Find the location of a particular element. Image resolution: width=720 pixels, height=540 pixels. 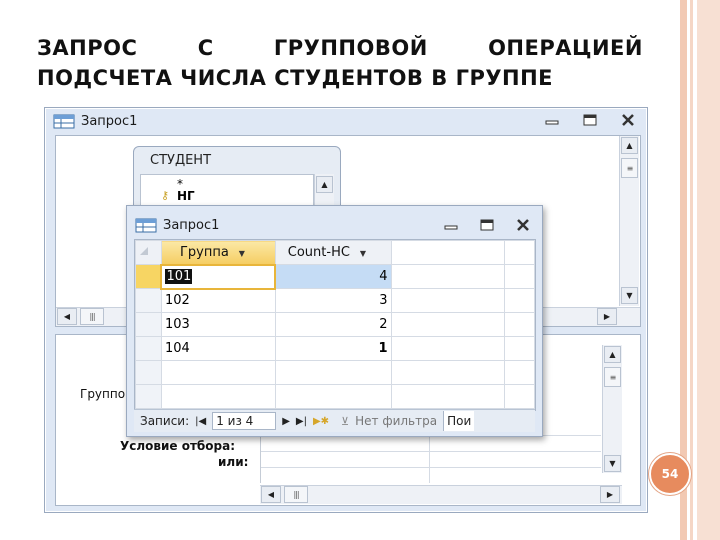

last-record-icon: ▶| is located at coordinates (301, 421).